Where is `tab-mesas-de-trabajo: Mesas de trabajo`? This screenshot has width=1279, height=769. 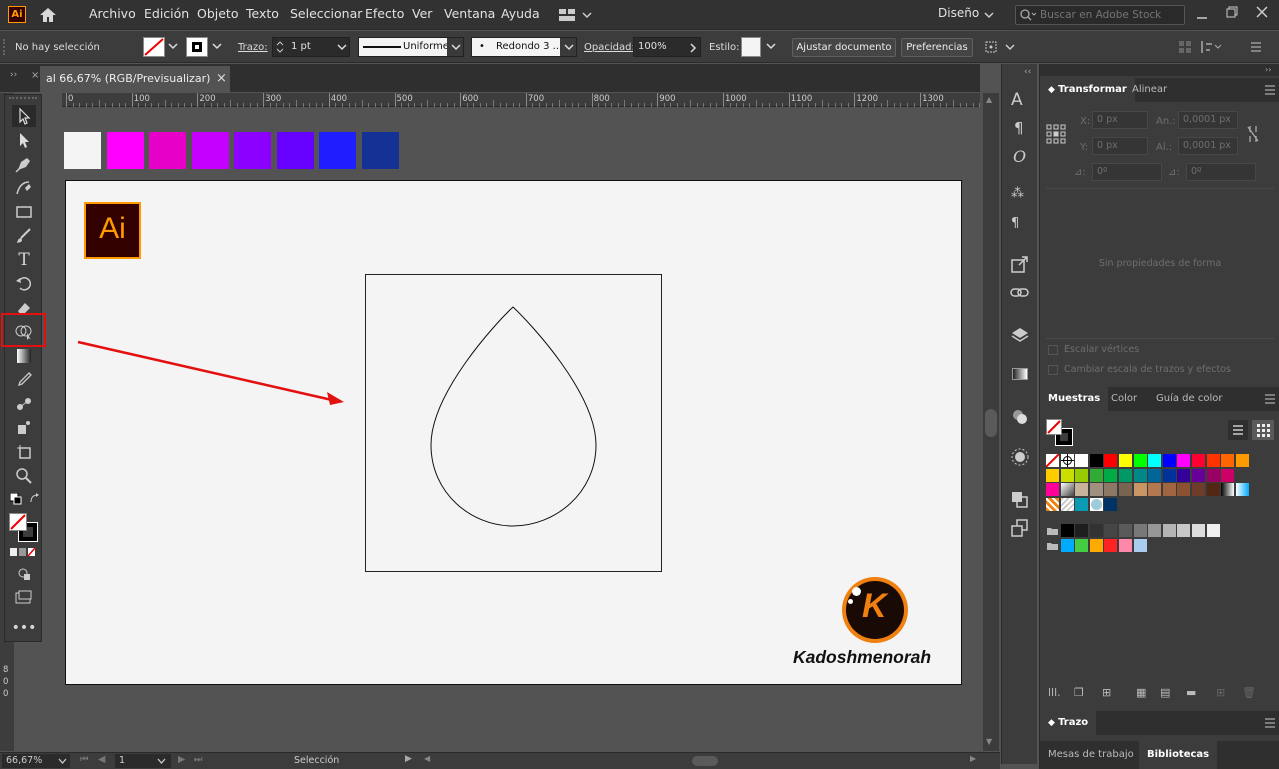
tab-mesas-de-trabajo: Mesas de trabajo is located at coordinates (1091, 755).